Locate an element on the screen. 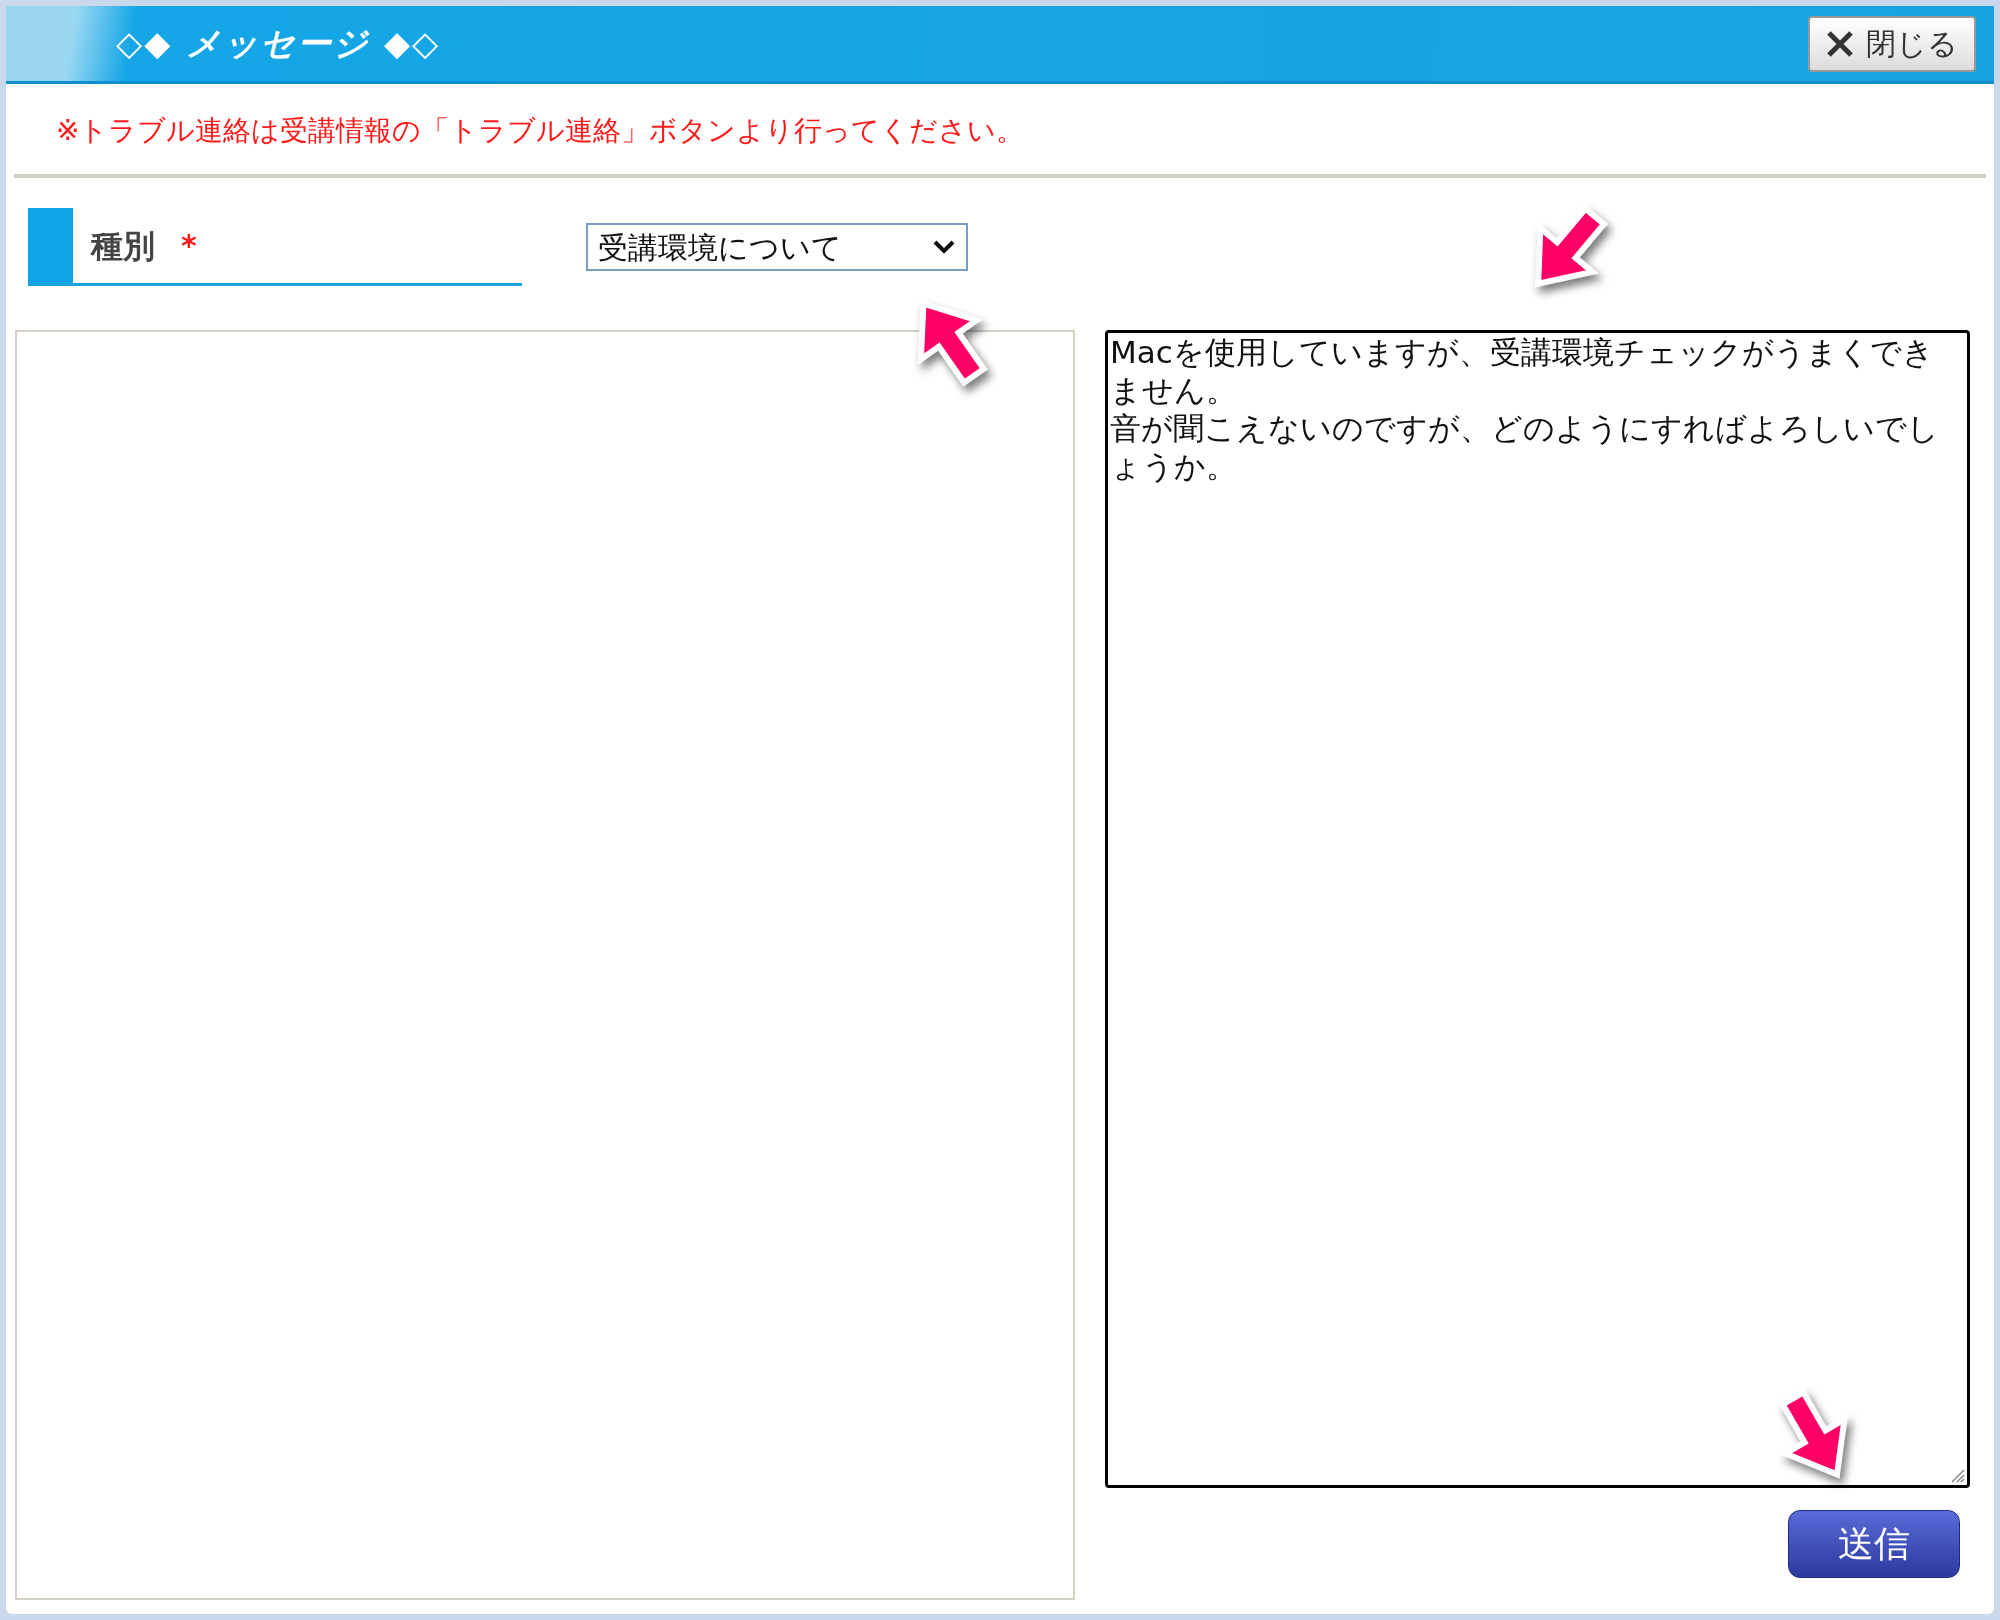 Image resolution: width=2000 pixels, height=1620 pixels. close-button: 閉じる is located at coordinates (1892, 43).